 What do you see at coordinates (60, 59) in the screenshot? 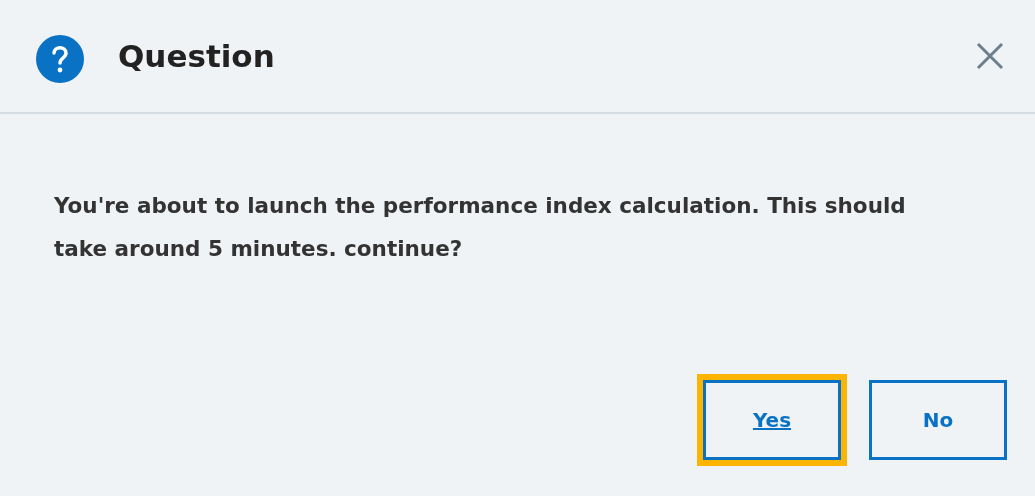
I see `question-icon` at bounding box center [60, 59].